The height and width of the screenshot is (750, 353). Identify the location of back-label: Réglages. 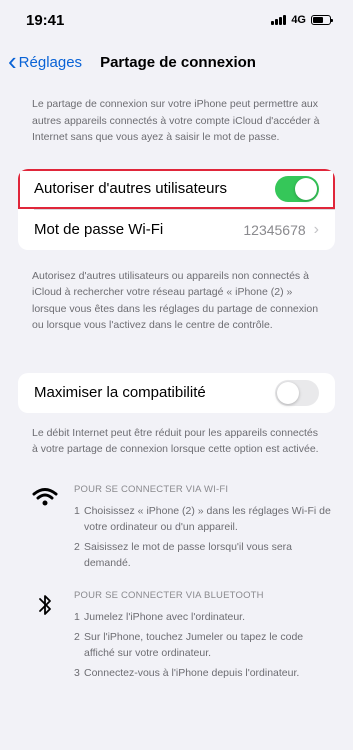
(50, 62).